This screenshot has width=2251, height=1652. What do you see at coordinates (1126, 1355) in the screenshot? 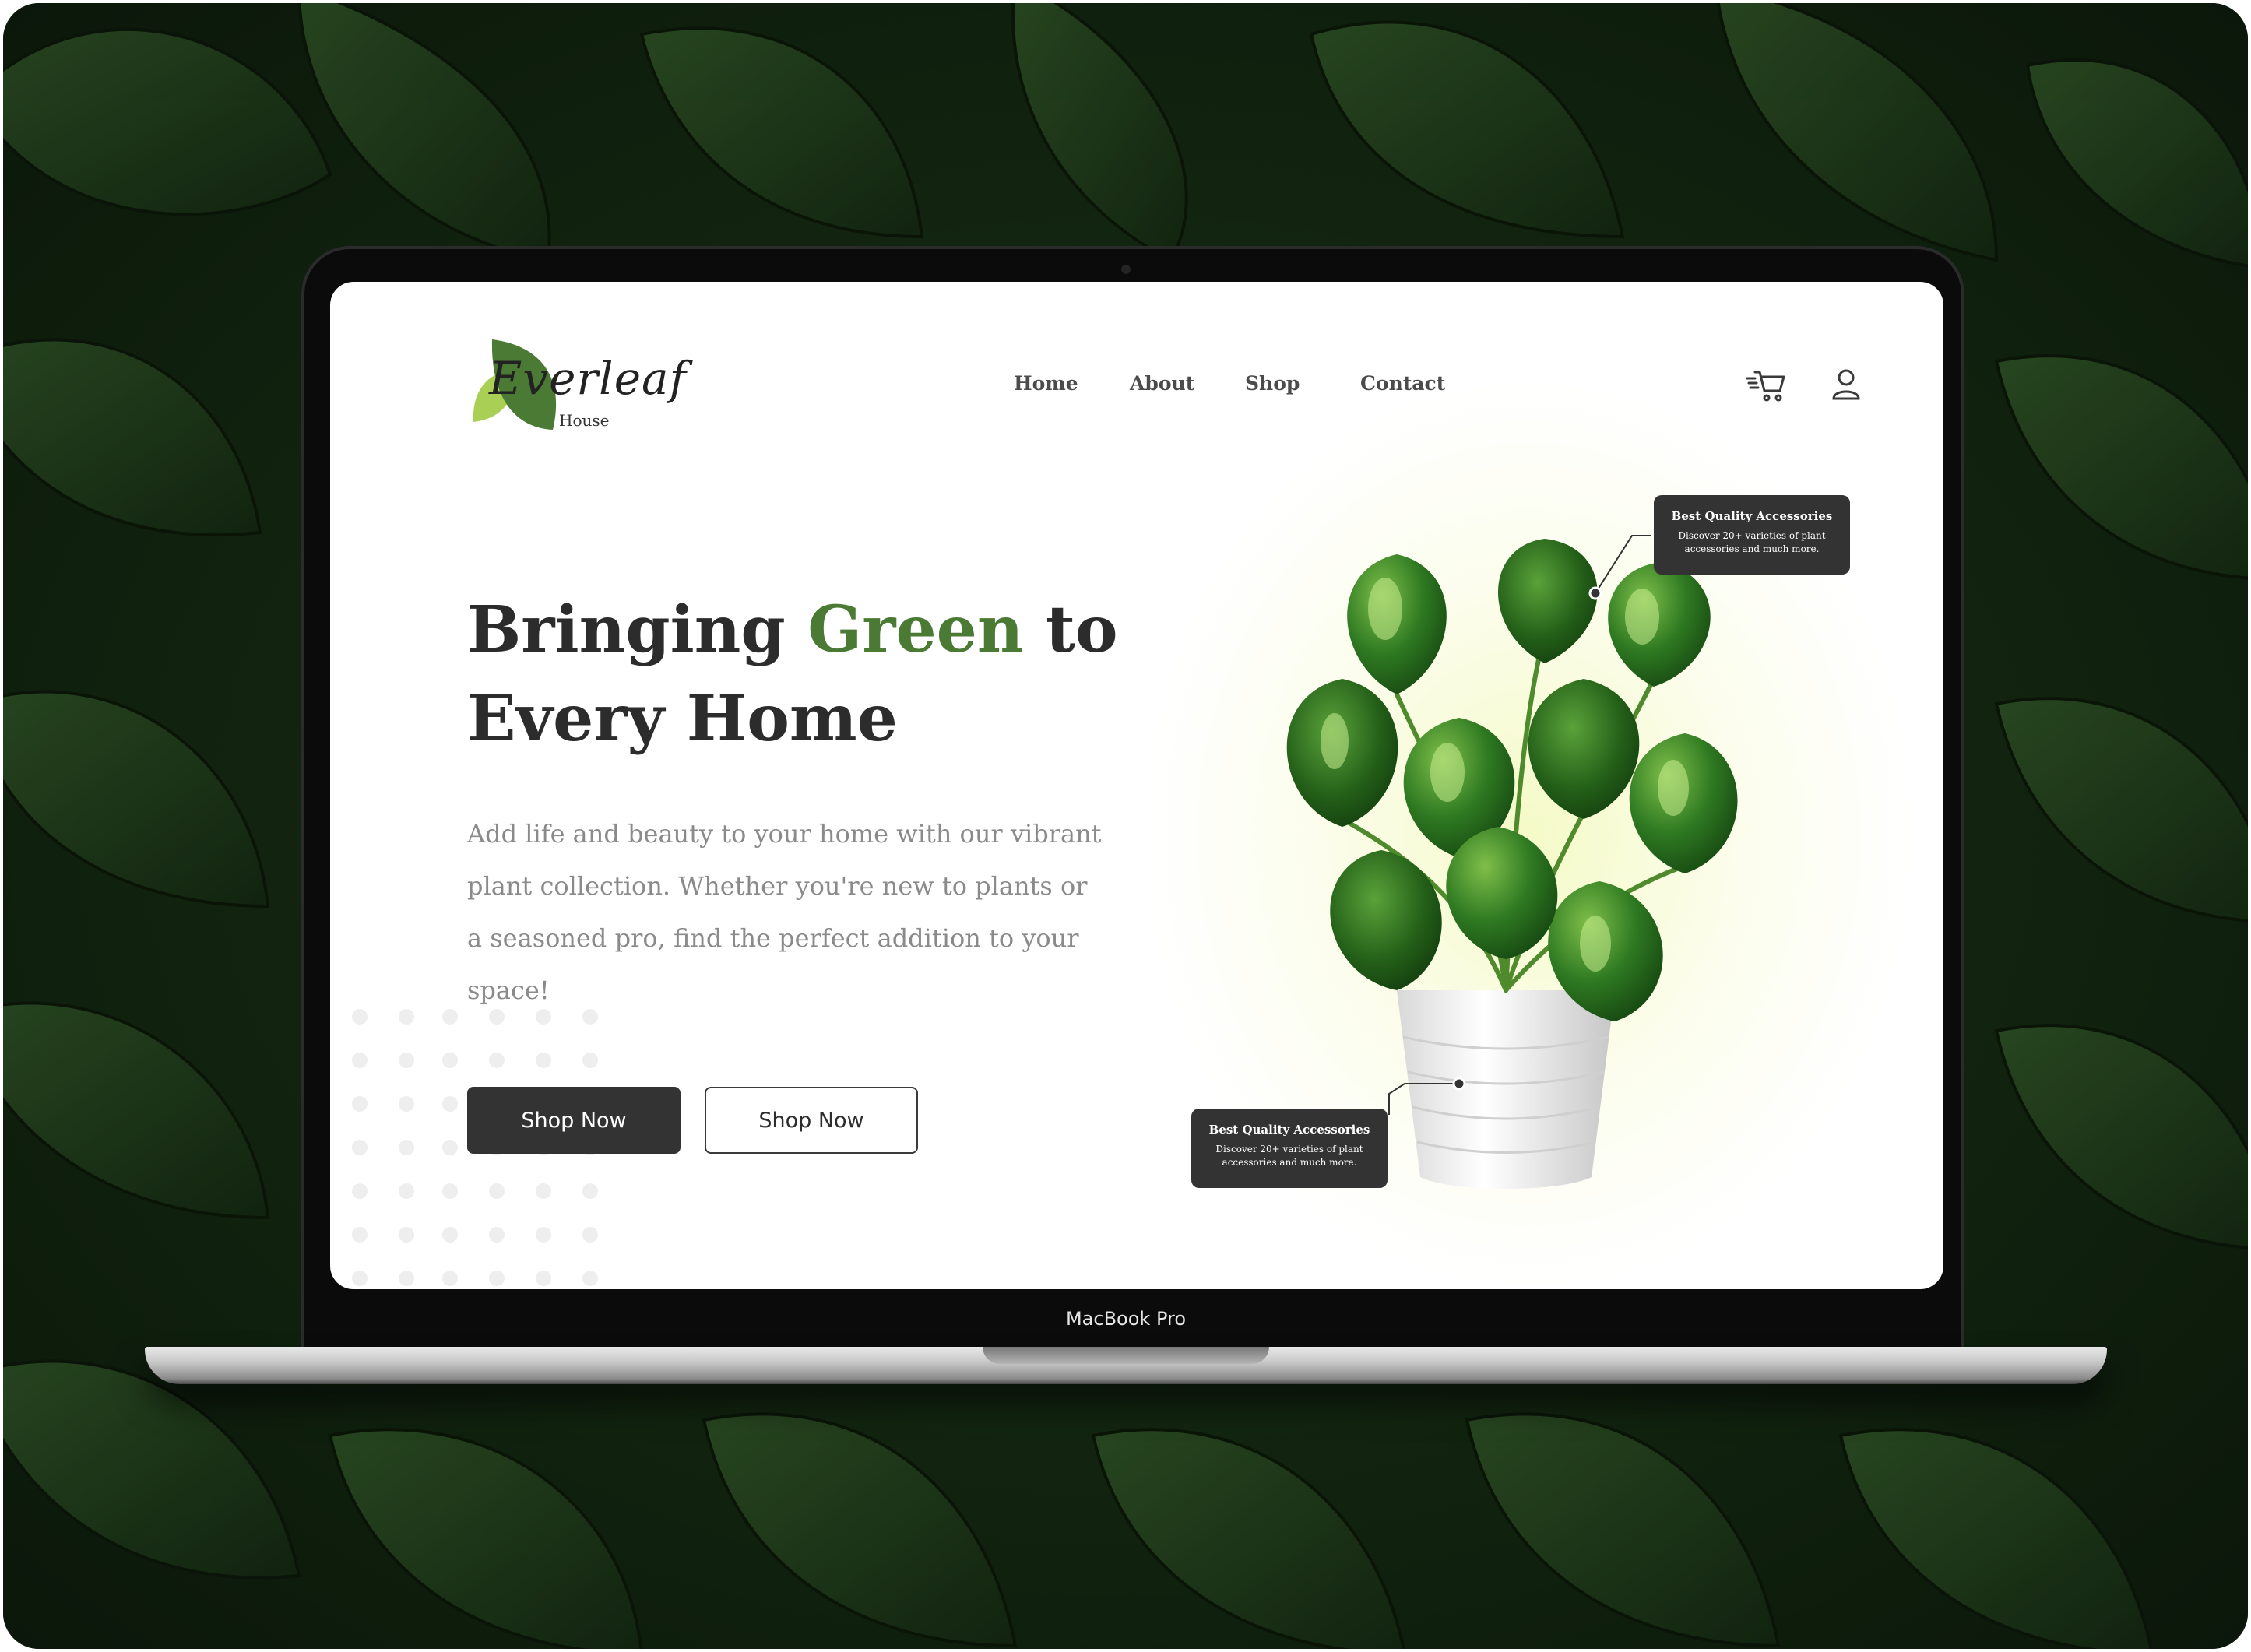
I see `laptop-notch` at bounding box center [1126, 1355].